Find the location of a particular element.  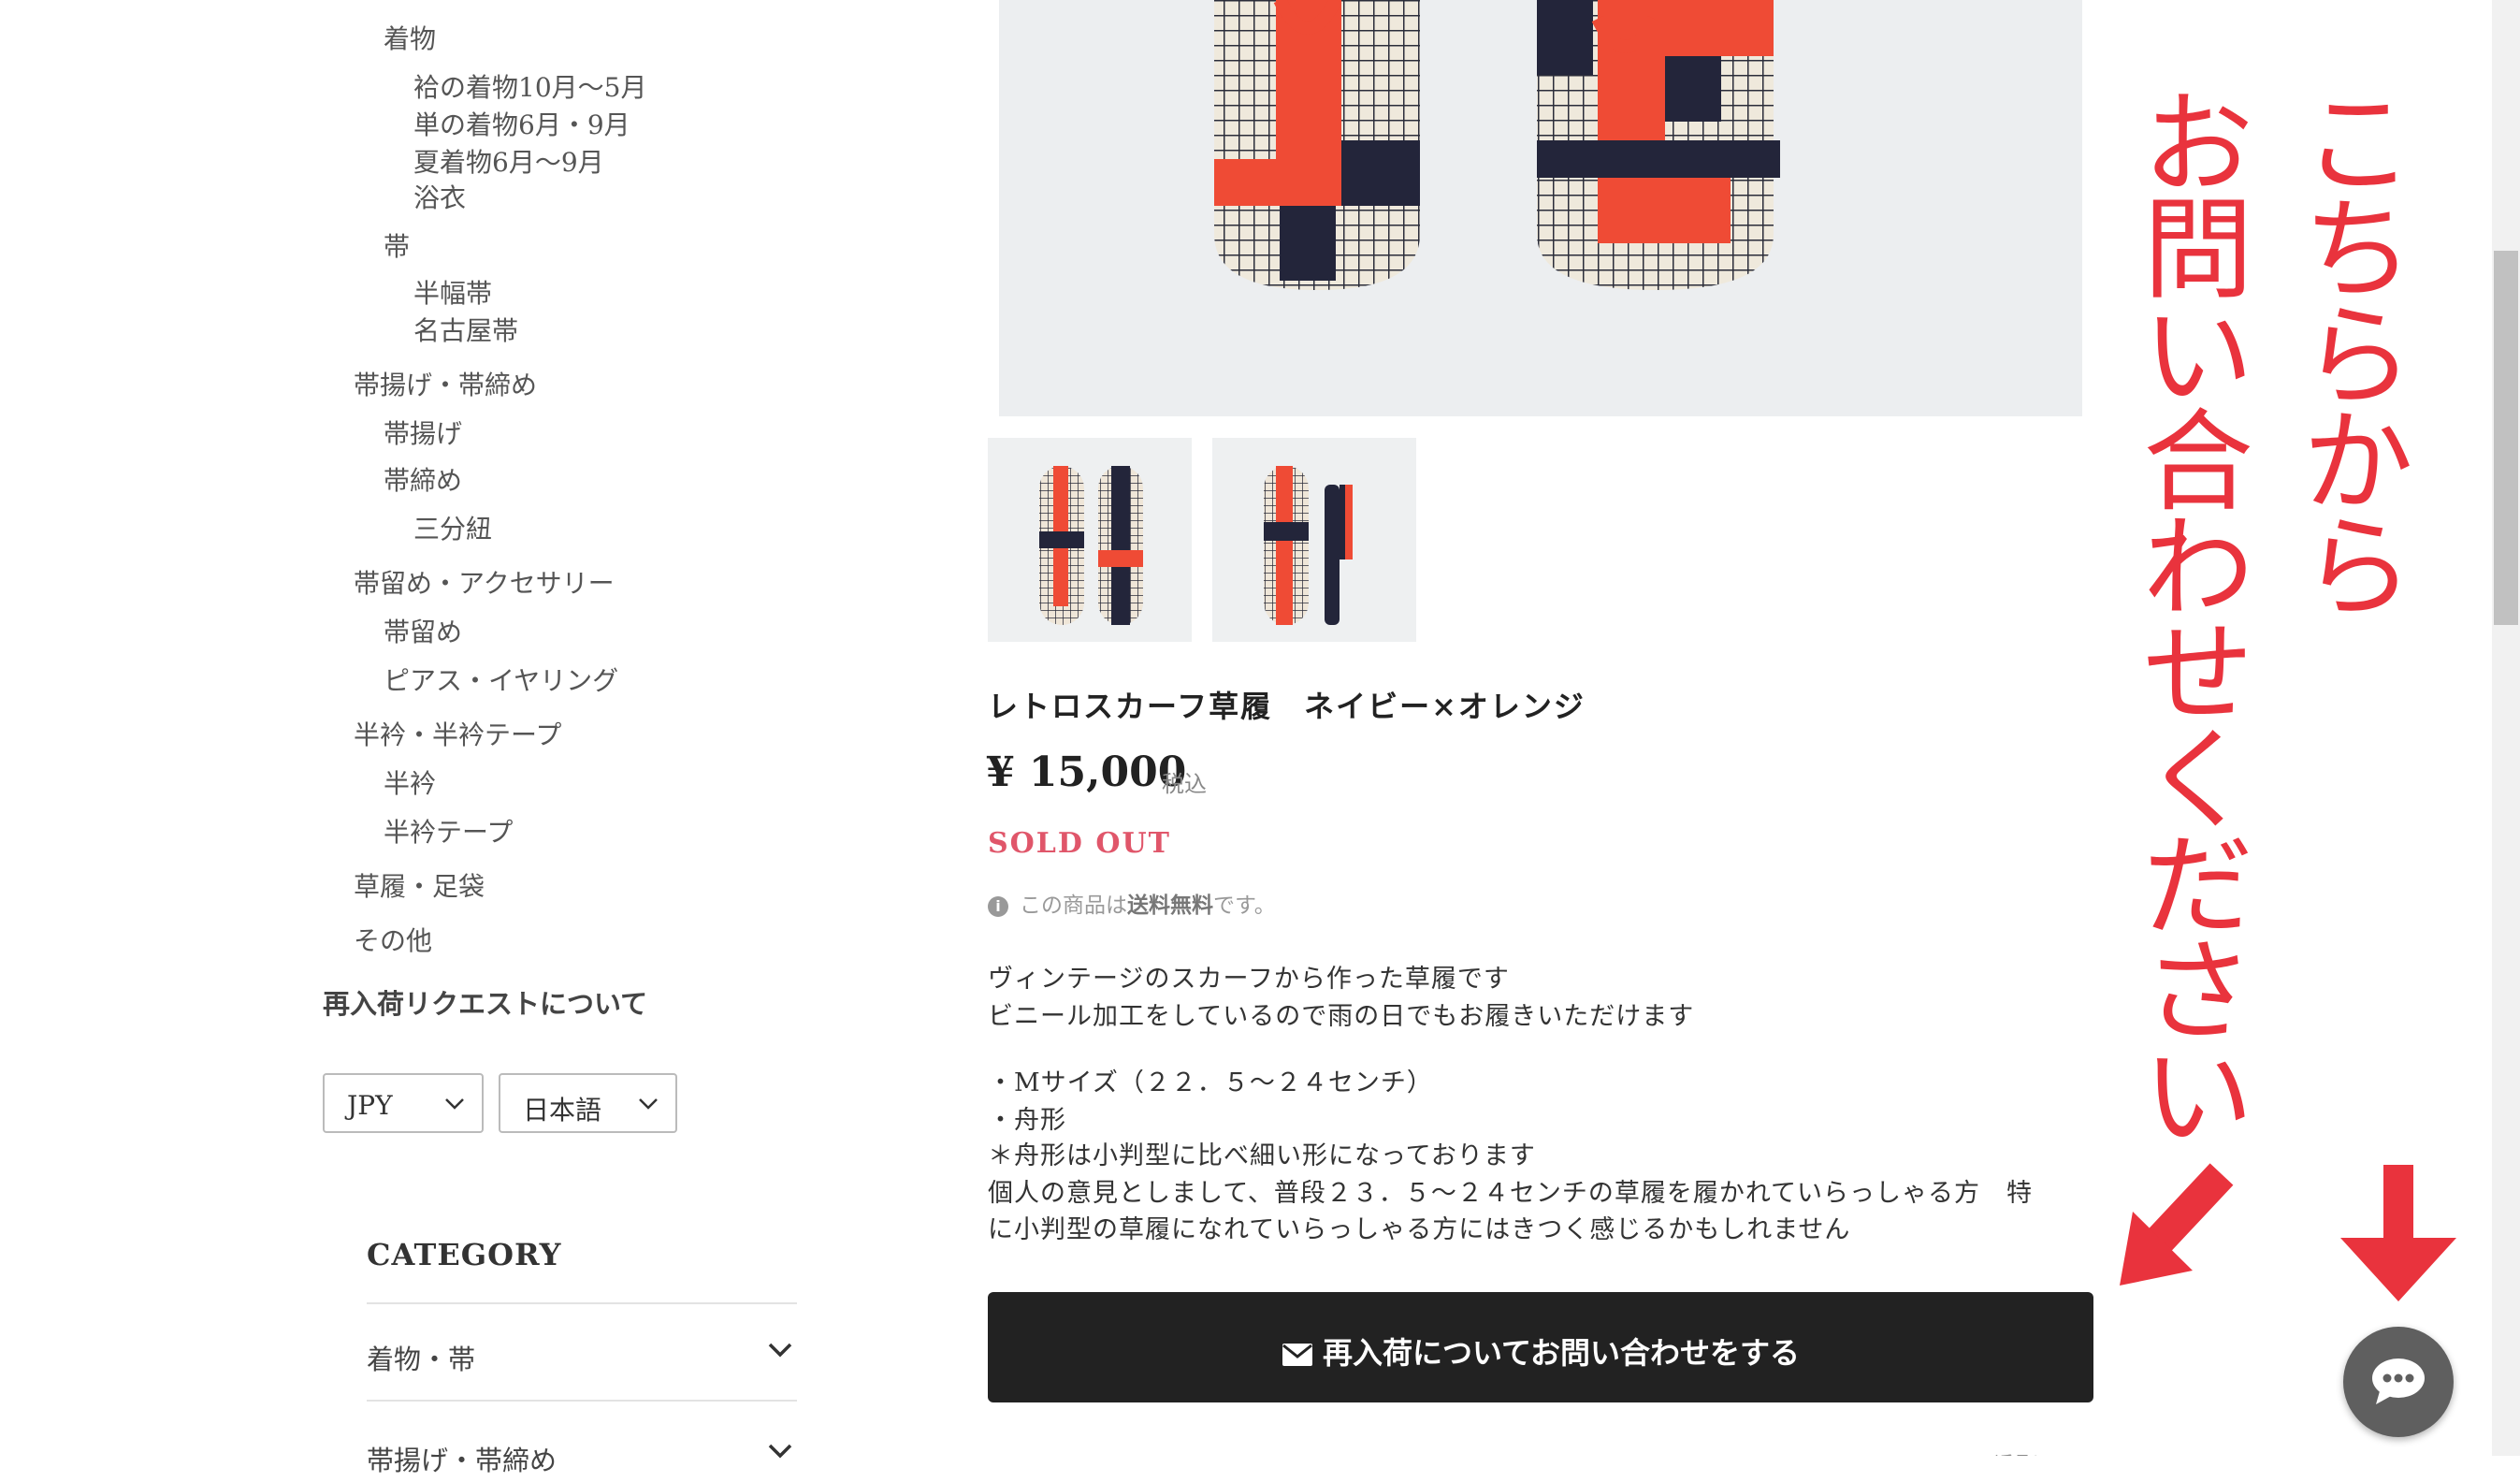

language-select-value: 日本語 is located at coordinates (562, 1110).